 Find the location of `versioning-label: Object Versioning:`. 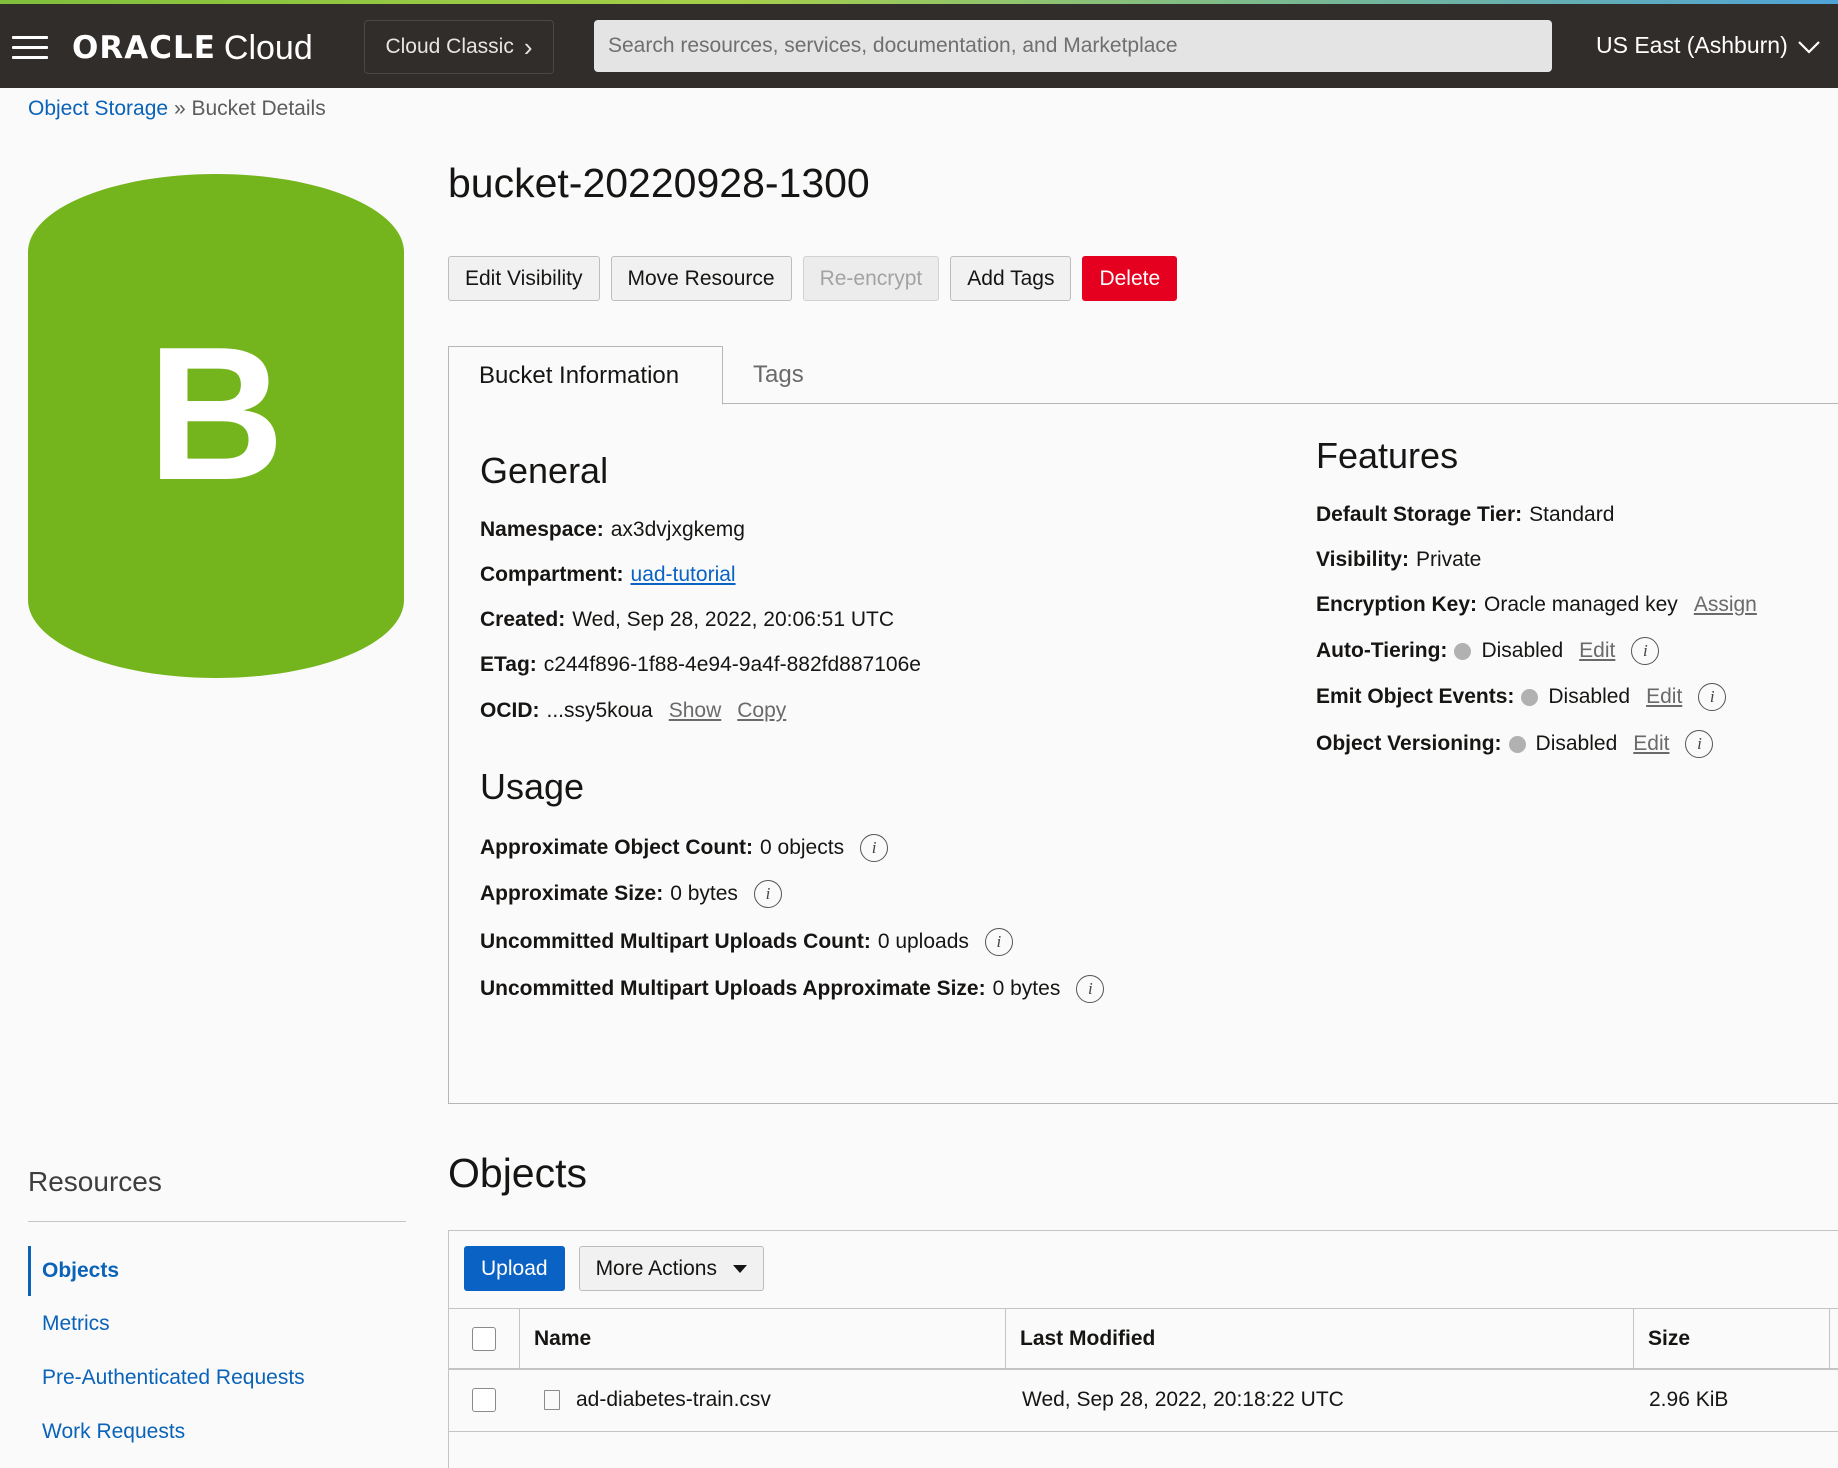

versioning-label: Object Versioning: is located at coordinates (1409, 743).